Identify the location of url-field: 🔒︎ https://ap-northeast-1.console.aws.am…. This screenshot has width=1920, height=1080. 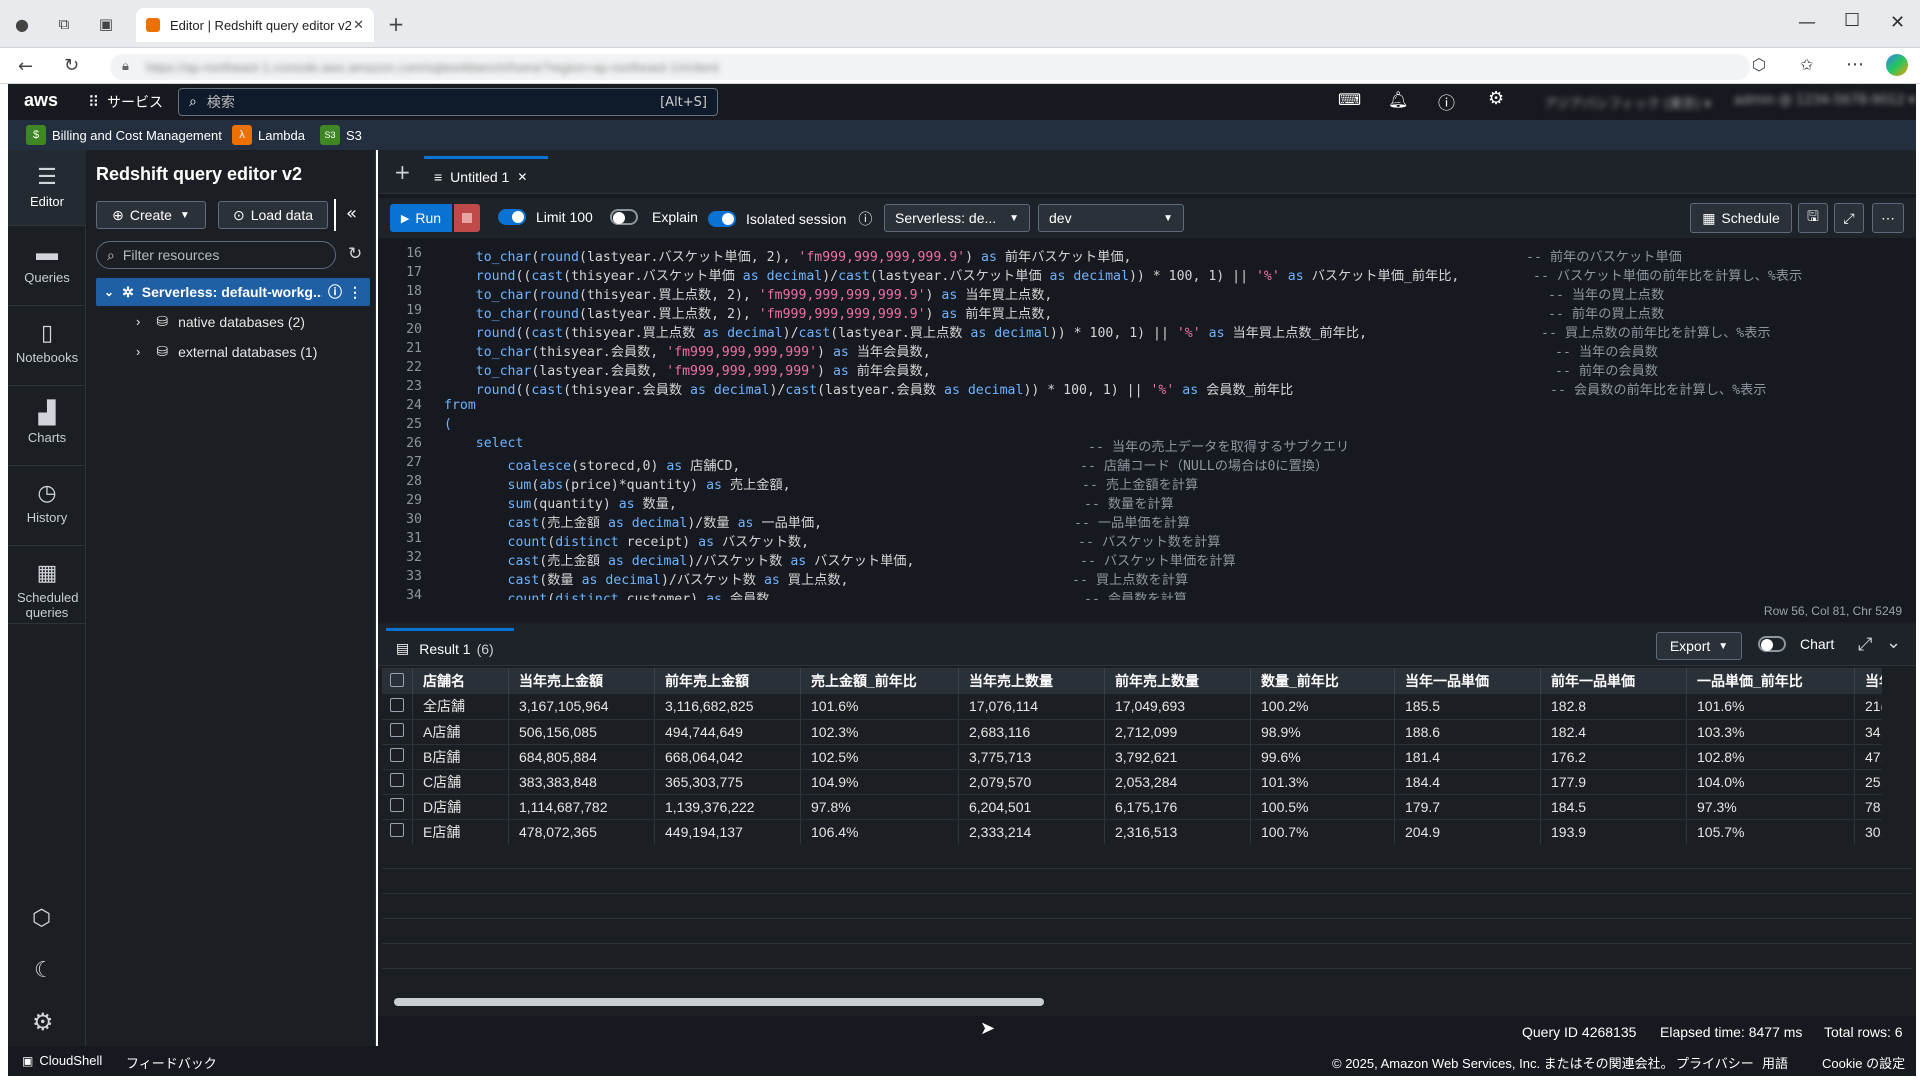
(930, 67).